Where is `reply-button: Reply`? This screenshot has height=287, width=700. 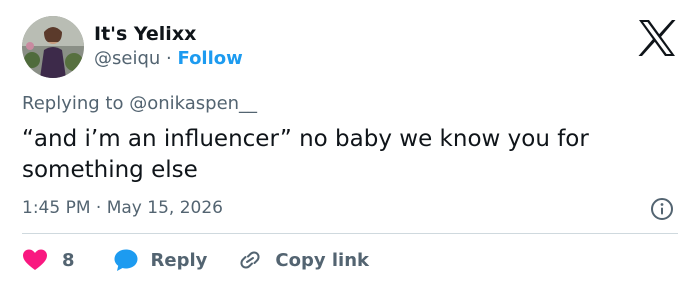 reply-button: Reply is located at coordinates (175, 260).